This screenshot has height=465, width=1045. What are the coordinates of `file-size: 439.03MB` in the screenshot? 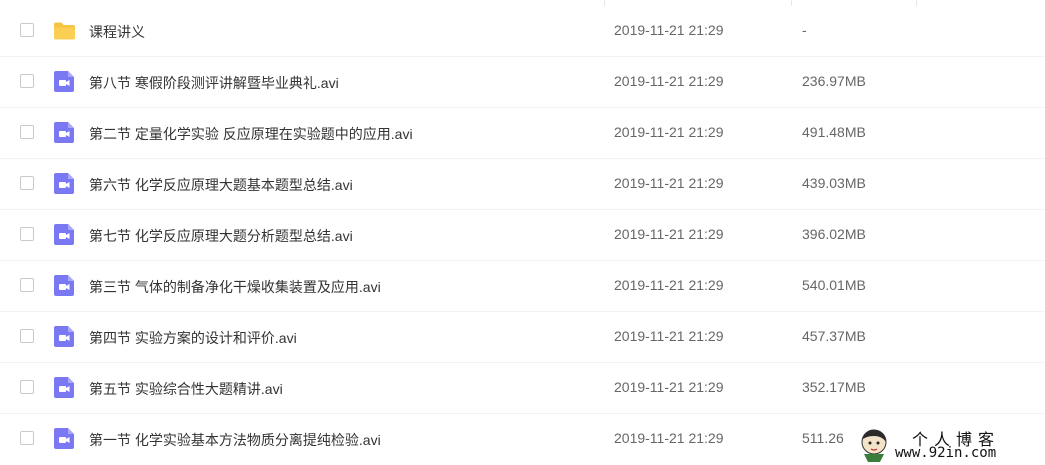 It's located at (834, 183).